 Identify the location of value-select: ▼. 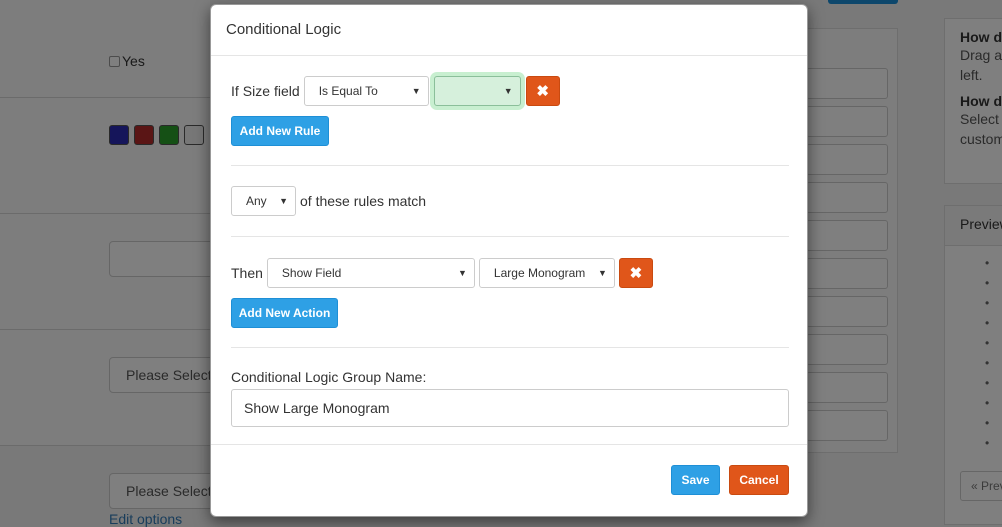
(477, 91).